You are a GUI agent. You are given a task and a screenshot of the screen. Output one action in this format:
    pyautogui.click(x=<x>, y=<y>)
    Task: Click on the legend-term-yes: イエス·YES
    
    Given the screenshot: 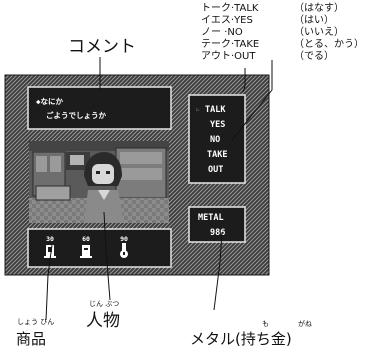 What is the action you would take?
    pyautogui.click(x=227, y=20)
    